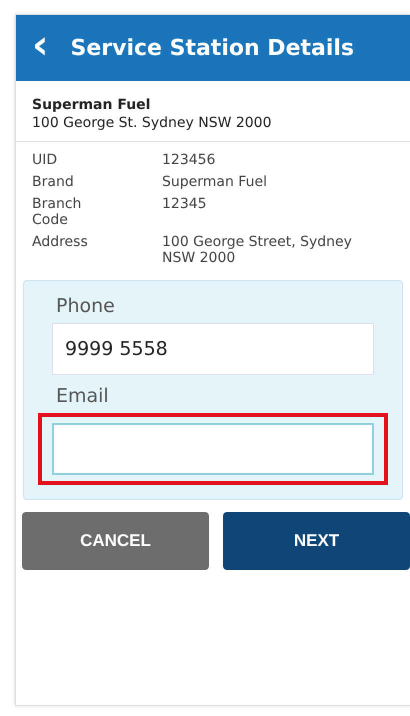 Image resolution: width=410 pixels, height=716 pixels. What do you see at coordinates (60, 243) in the screenshot?
I see `detail-label: Address` at bounding box center [60, 243].